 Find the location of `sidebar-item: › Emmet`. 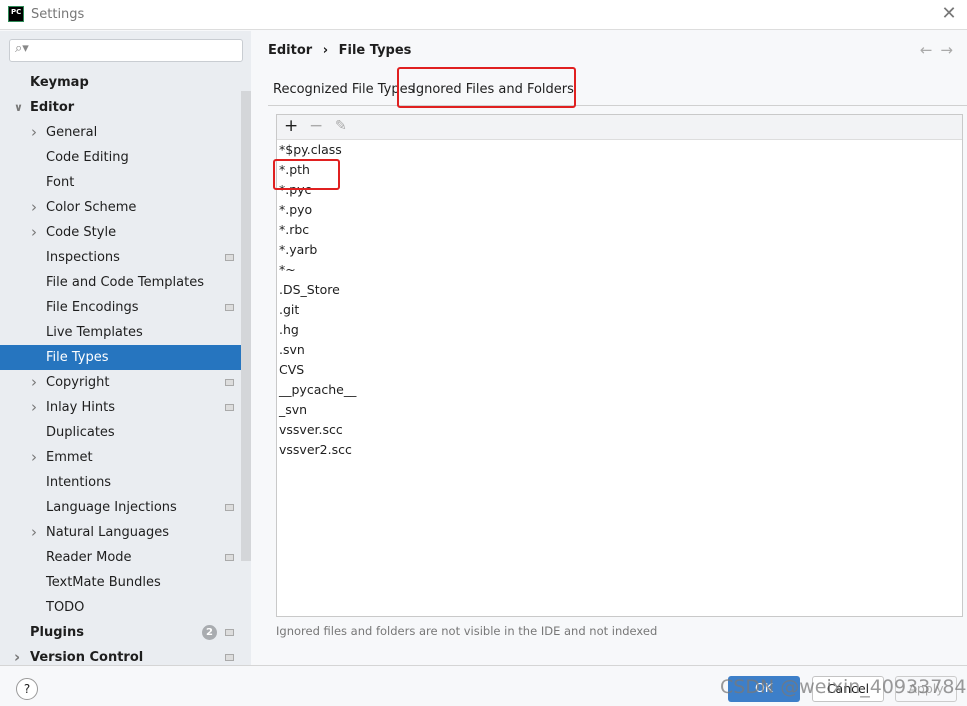

sidebar-item: › Emmet is located at coordinates (125, 457).